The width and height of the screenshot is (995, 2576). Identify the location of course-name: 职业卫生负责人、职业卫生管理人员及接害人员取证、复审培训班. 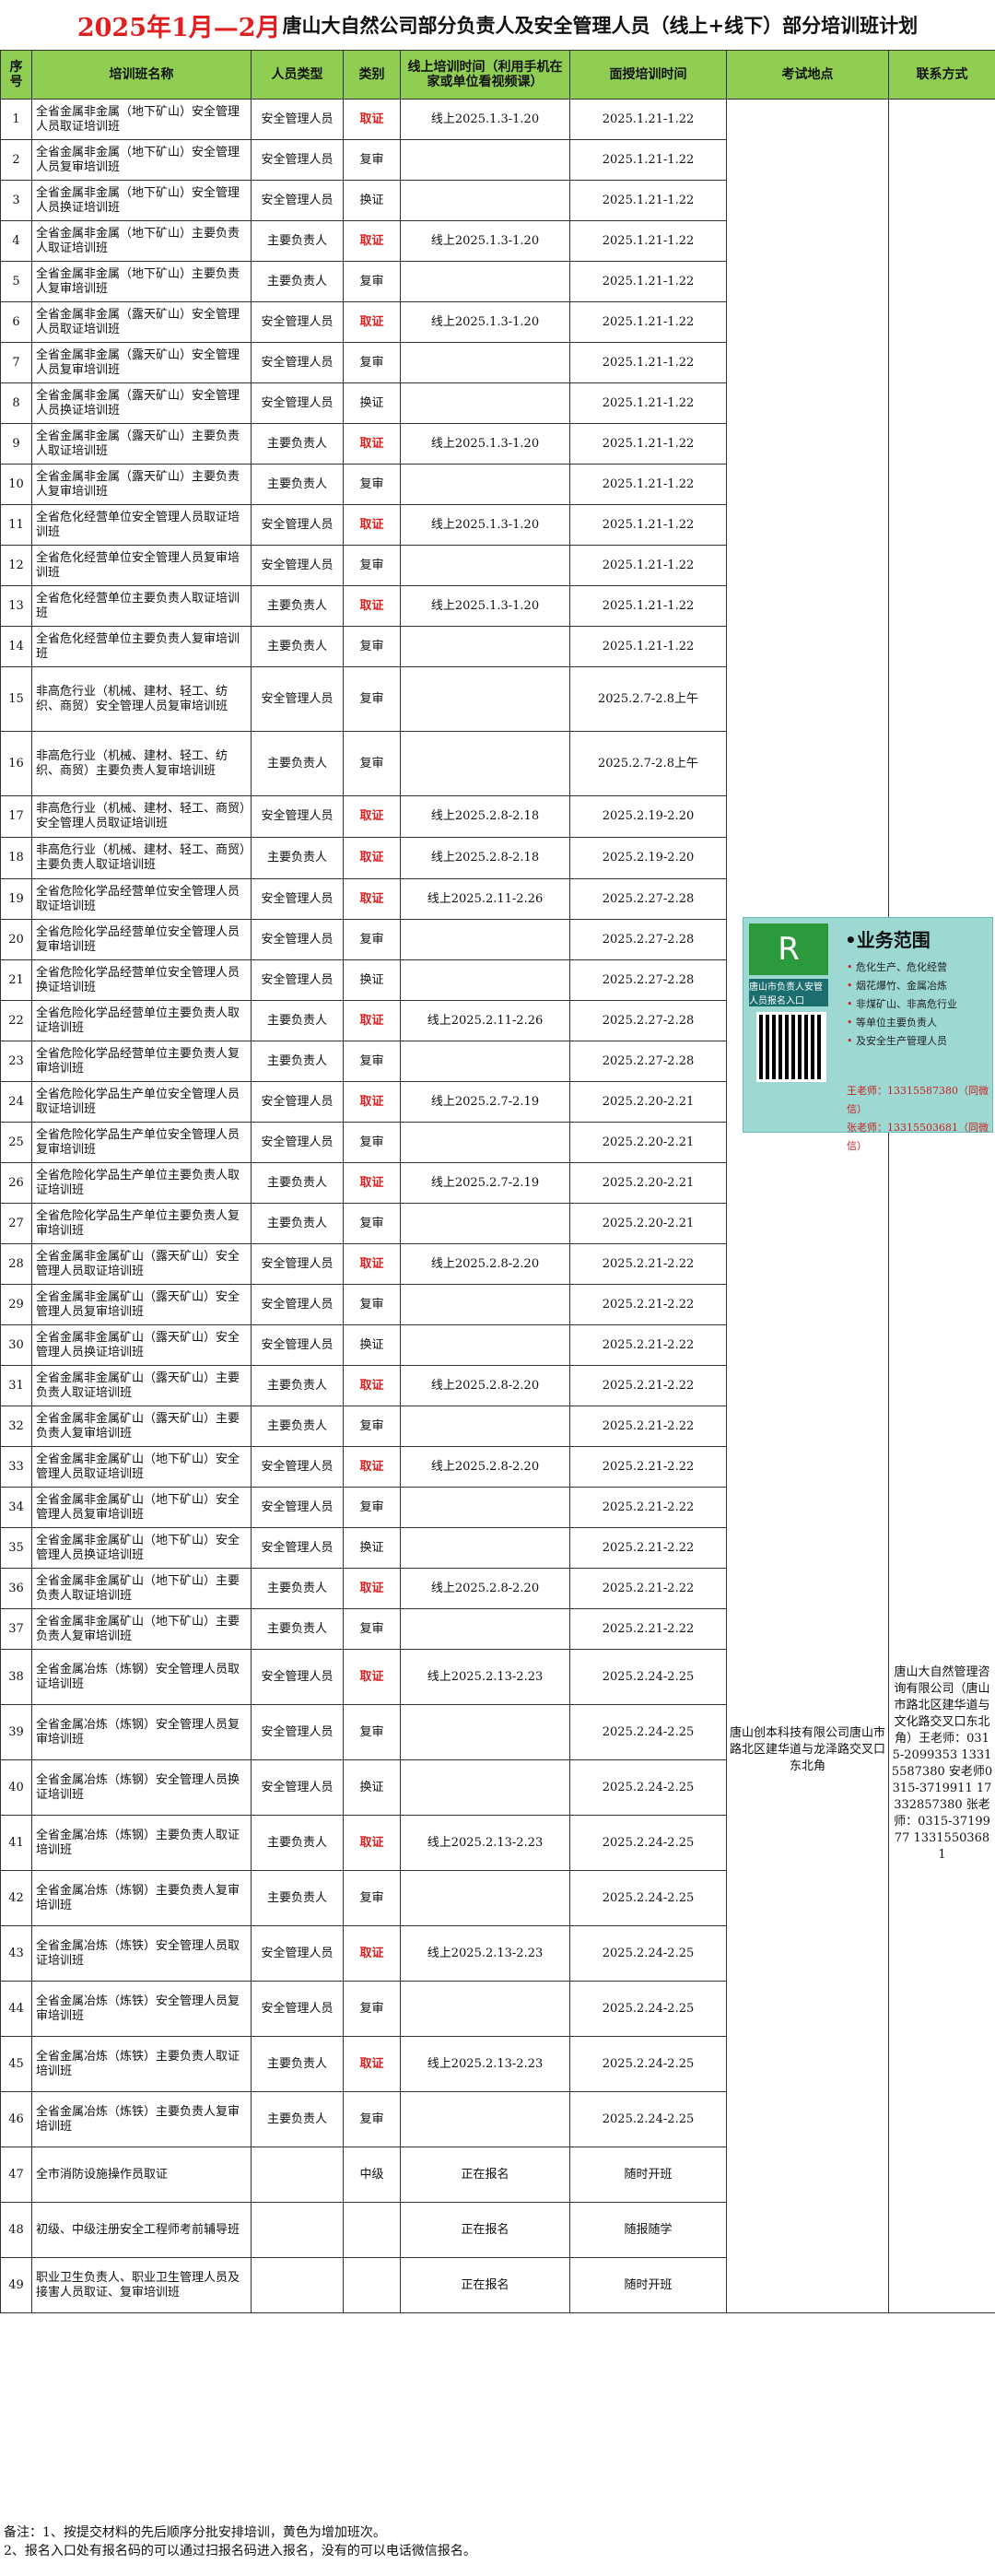
(141, 2285).